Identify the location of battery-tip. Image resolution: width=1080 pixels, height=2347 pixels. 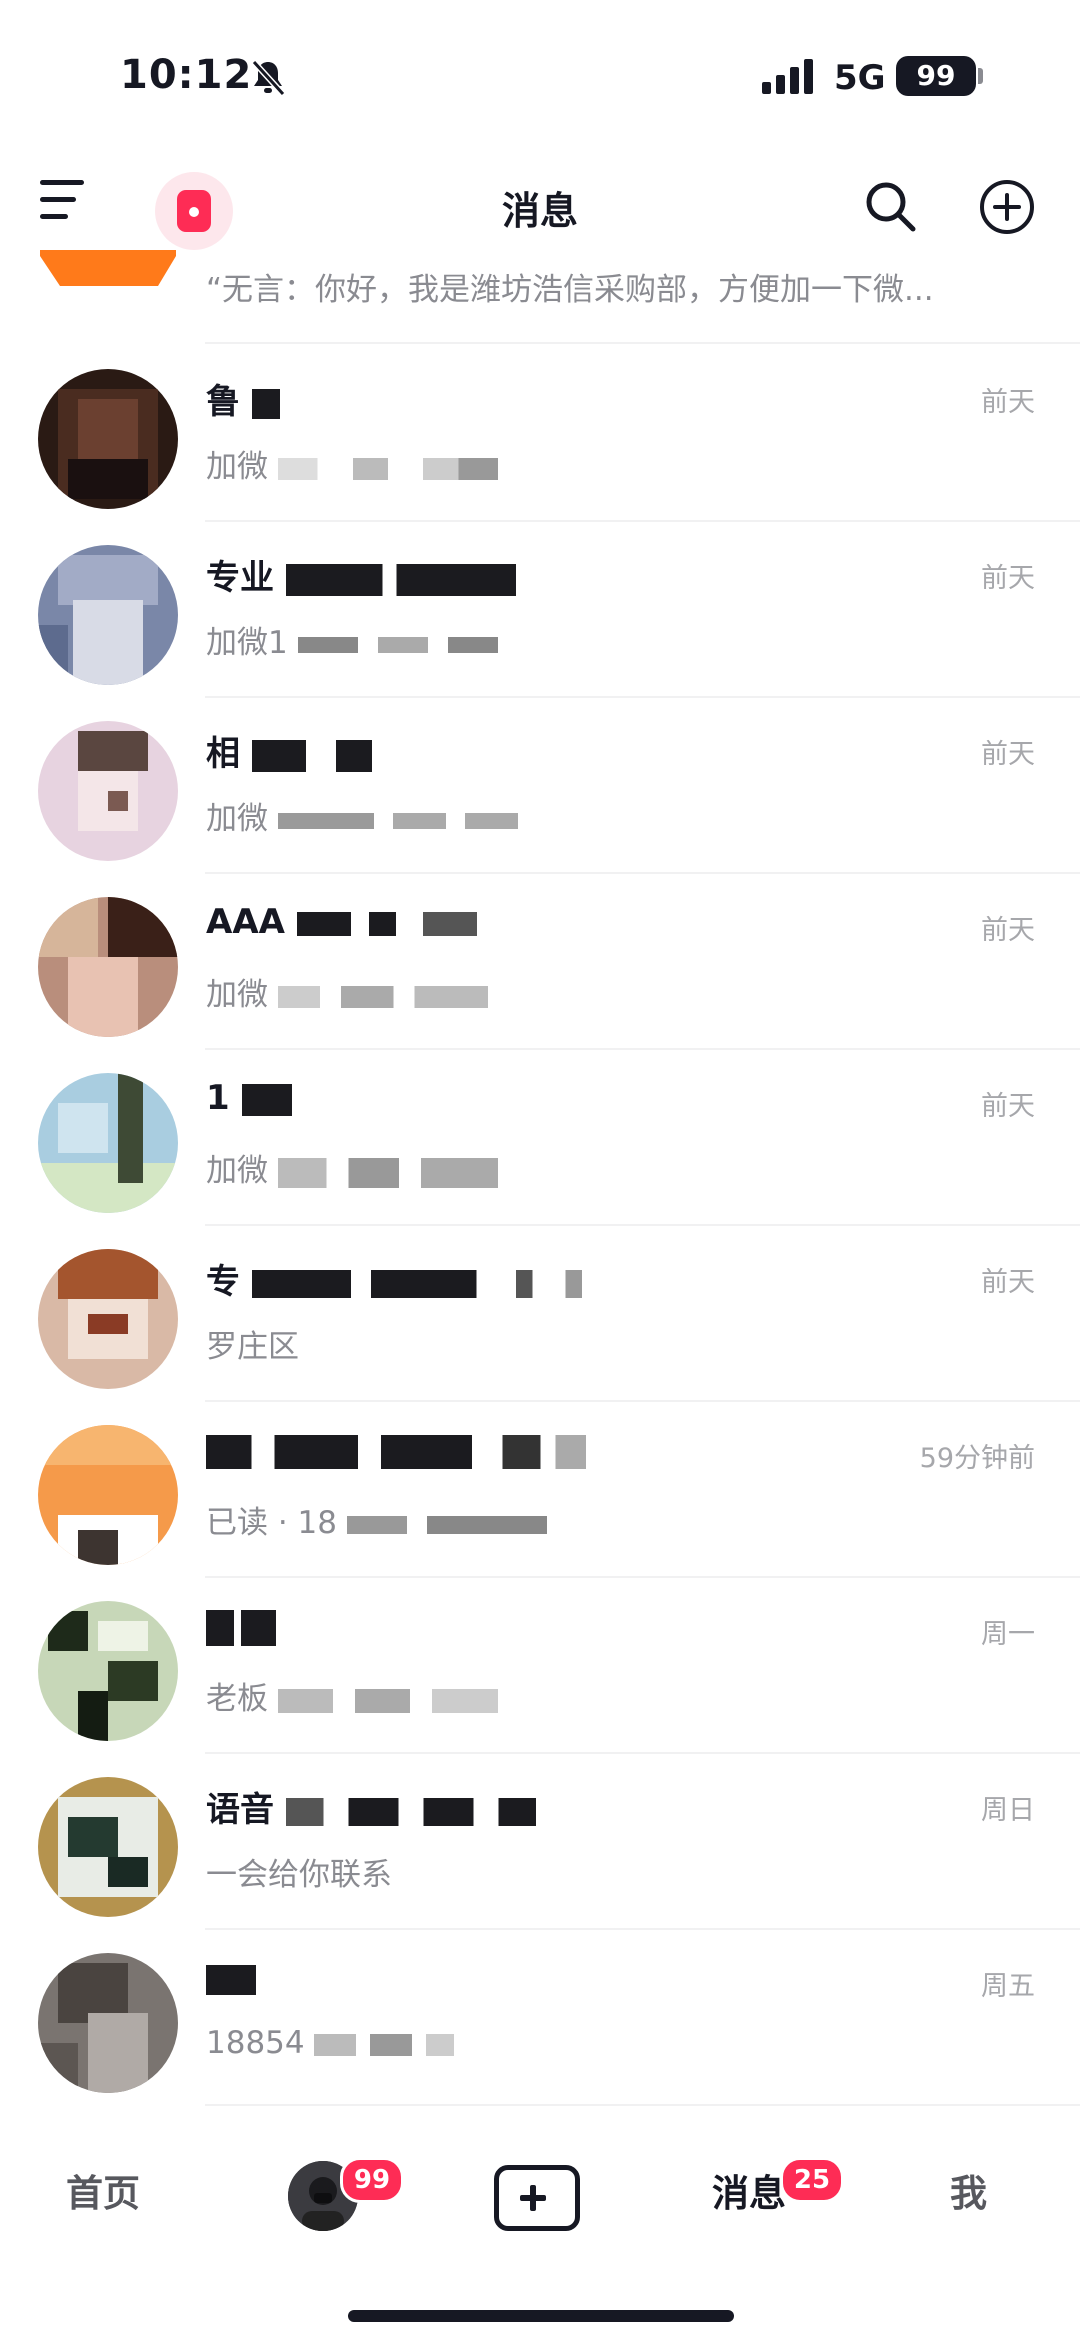
(980, 76).